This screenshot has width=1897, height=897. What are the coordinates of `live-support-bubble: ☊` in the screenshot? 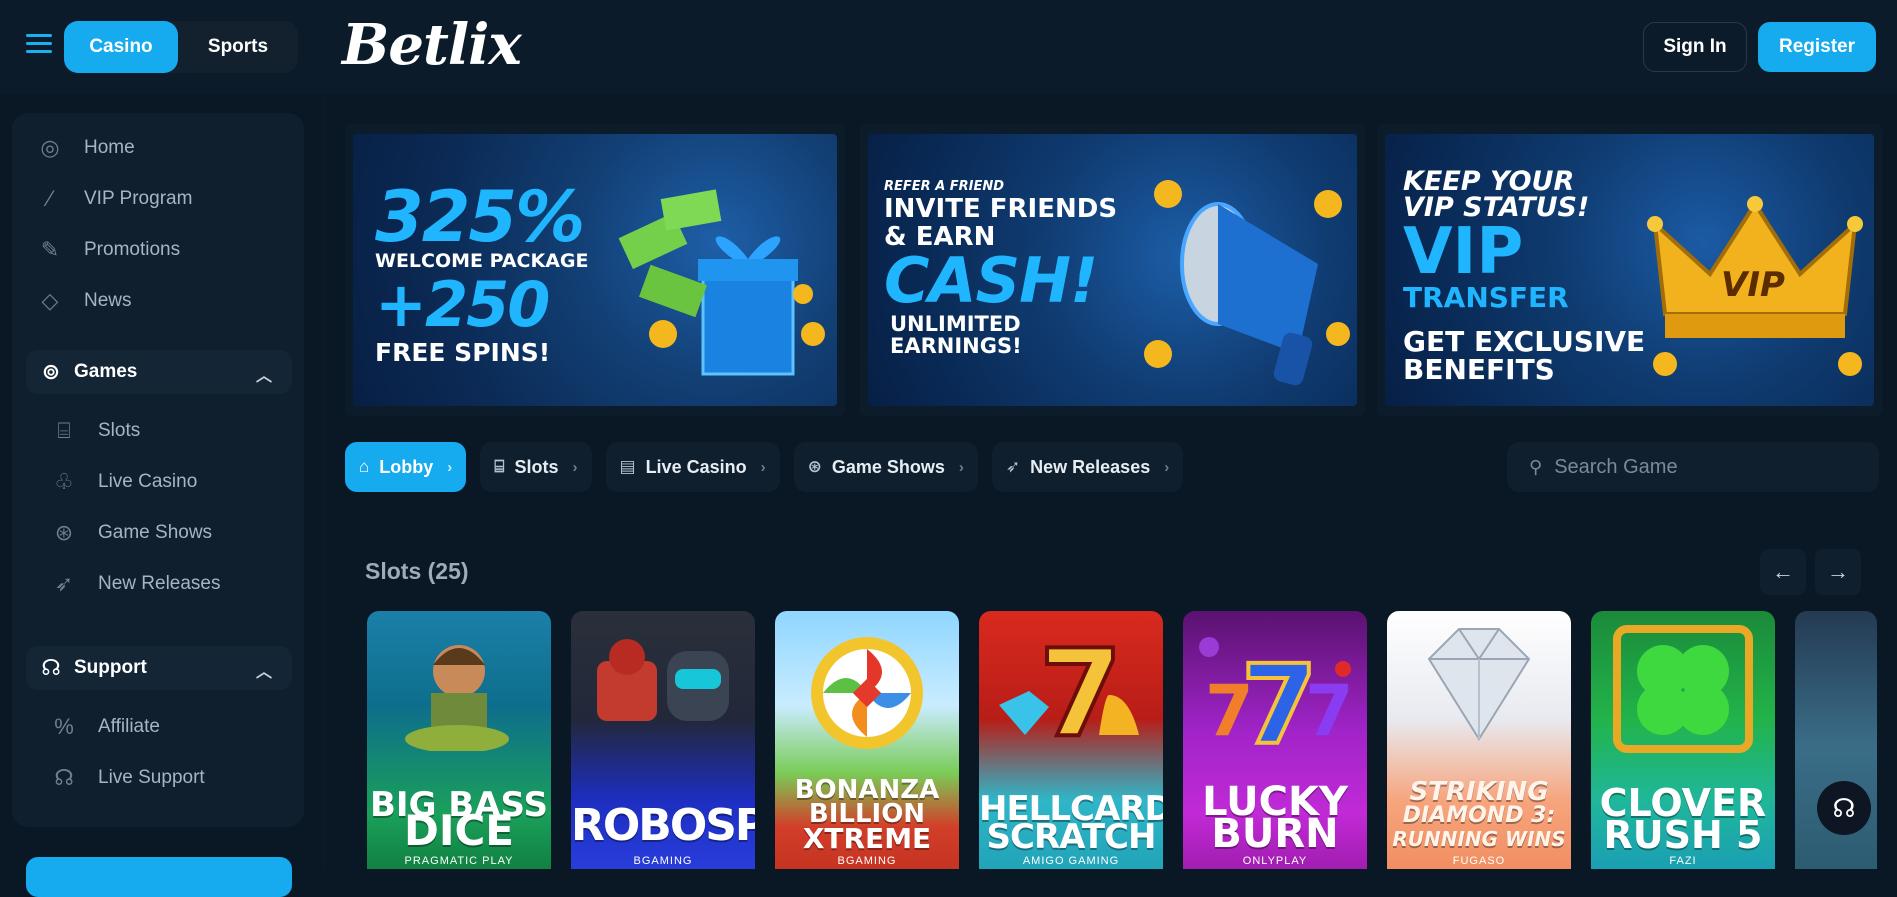 It's located at (1844, 808).